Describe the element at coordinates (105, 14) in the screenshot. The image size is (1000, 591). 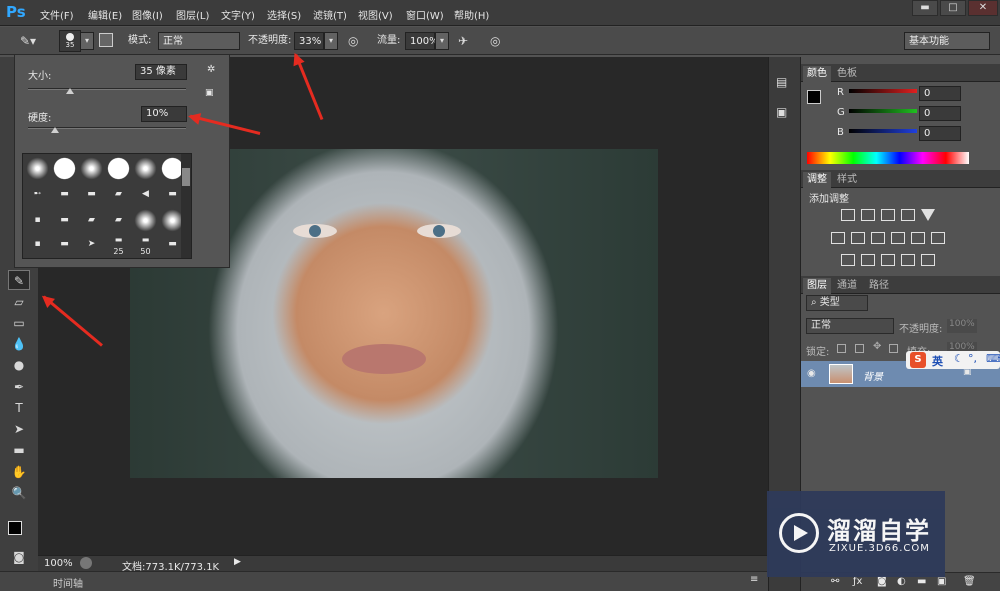
I see `menu-edit: 编辑(E)` at that location.